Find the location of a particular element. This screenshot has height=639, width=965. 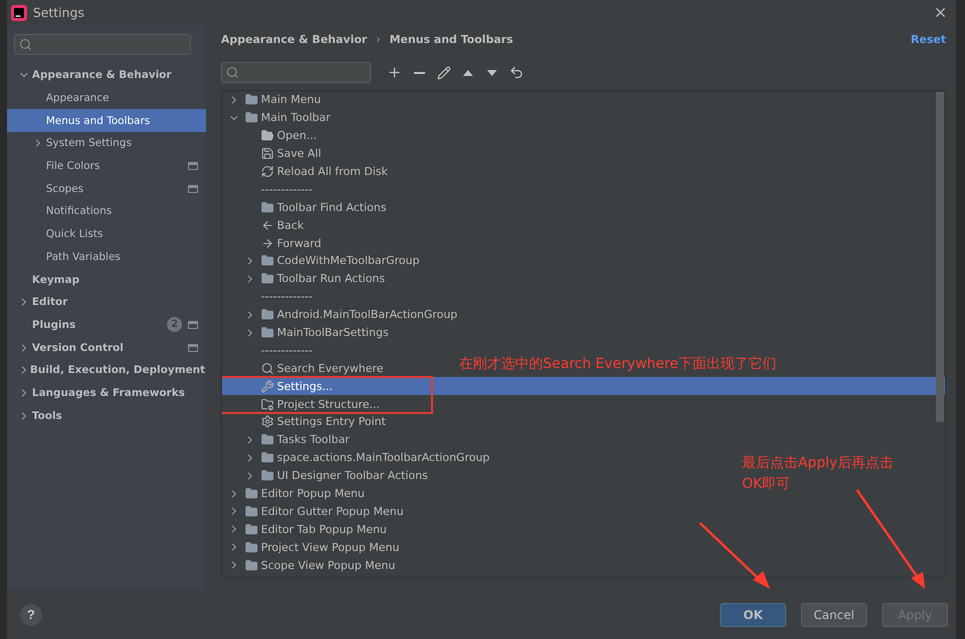

tree-item: UI Designer Toolbar Actions is located at coordinates (327, 475).